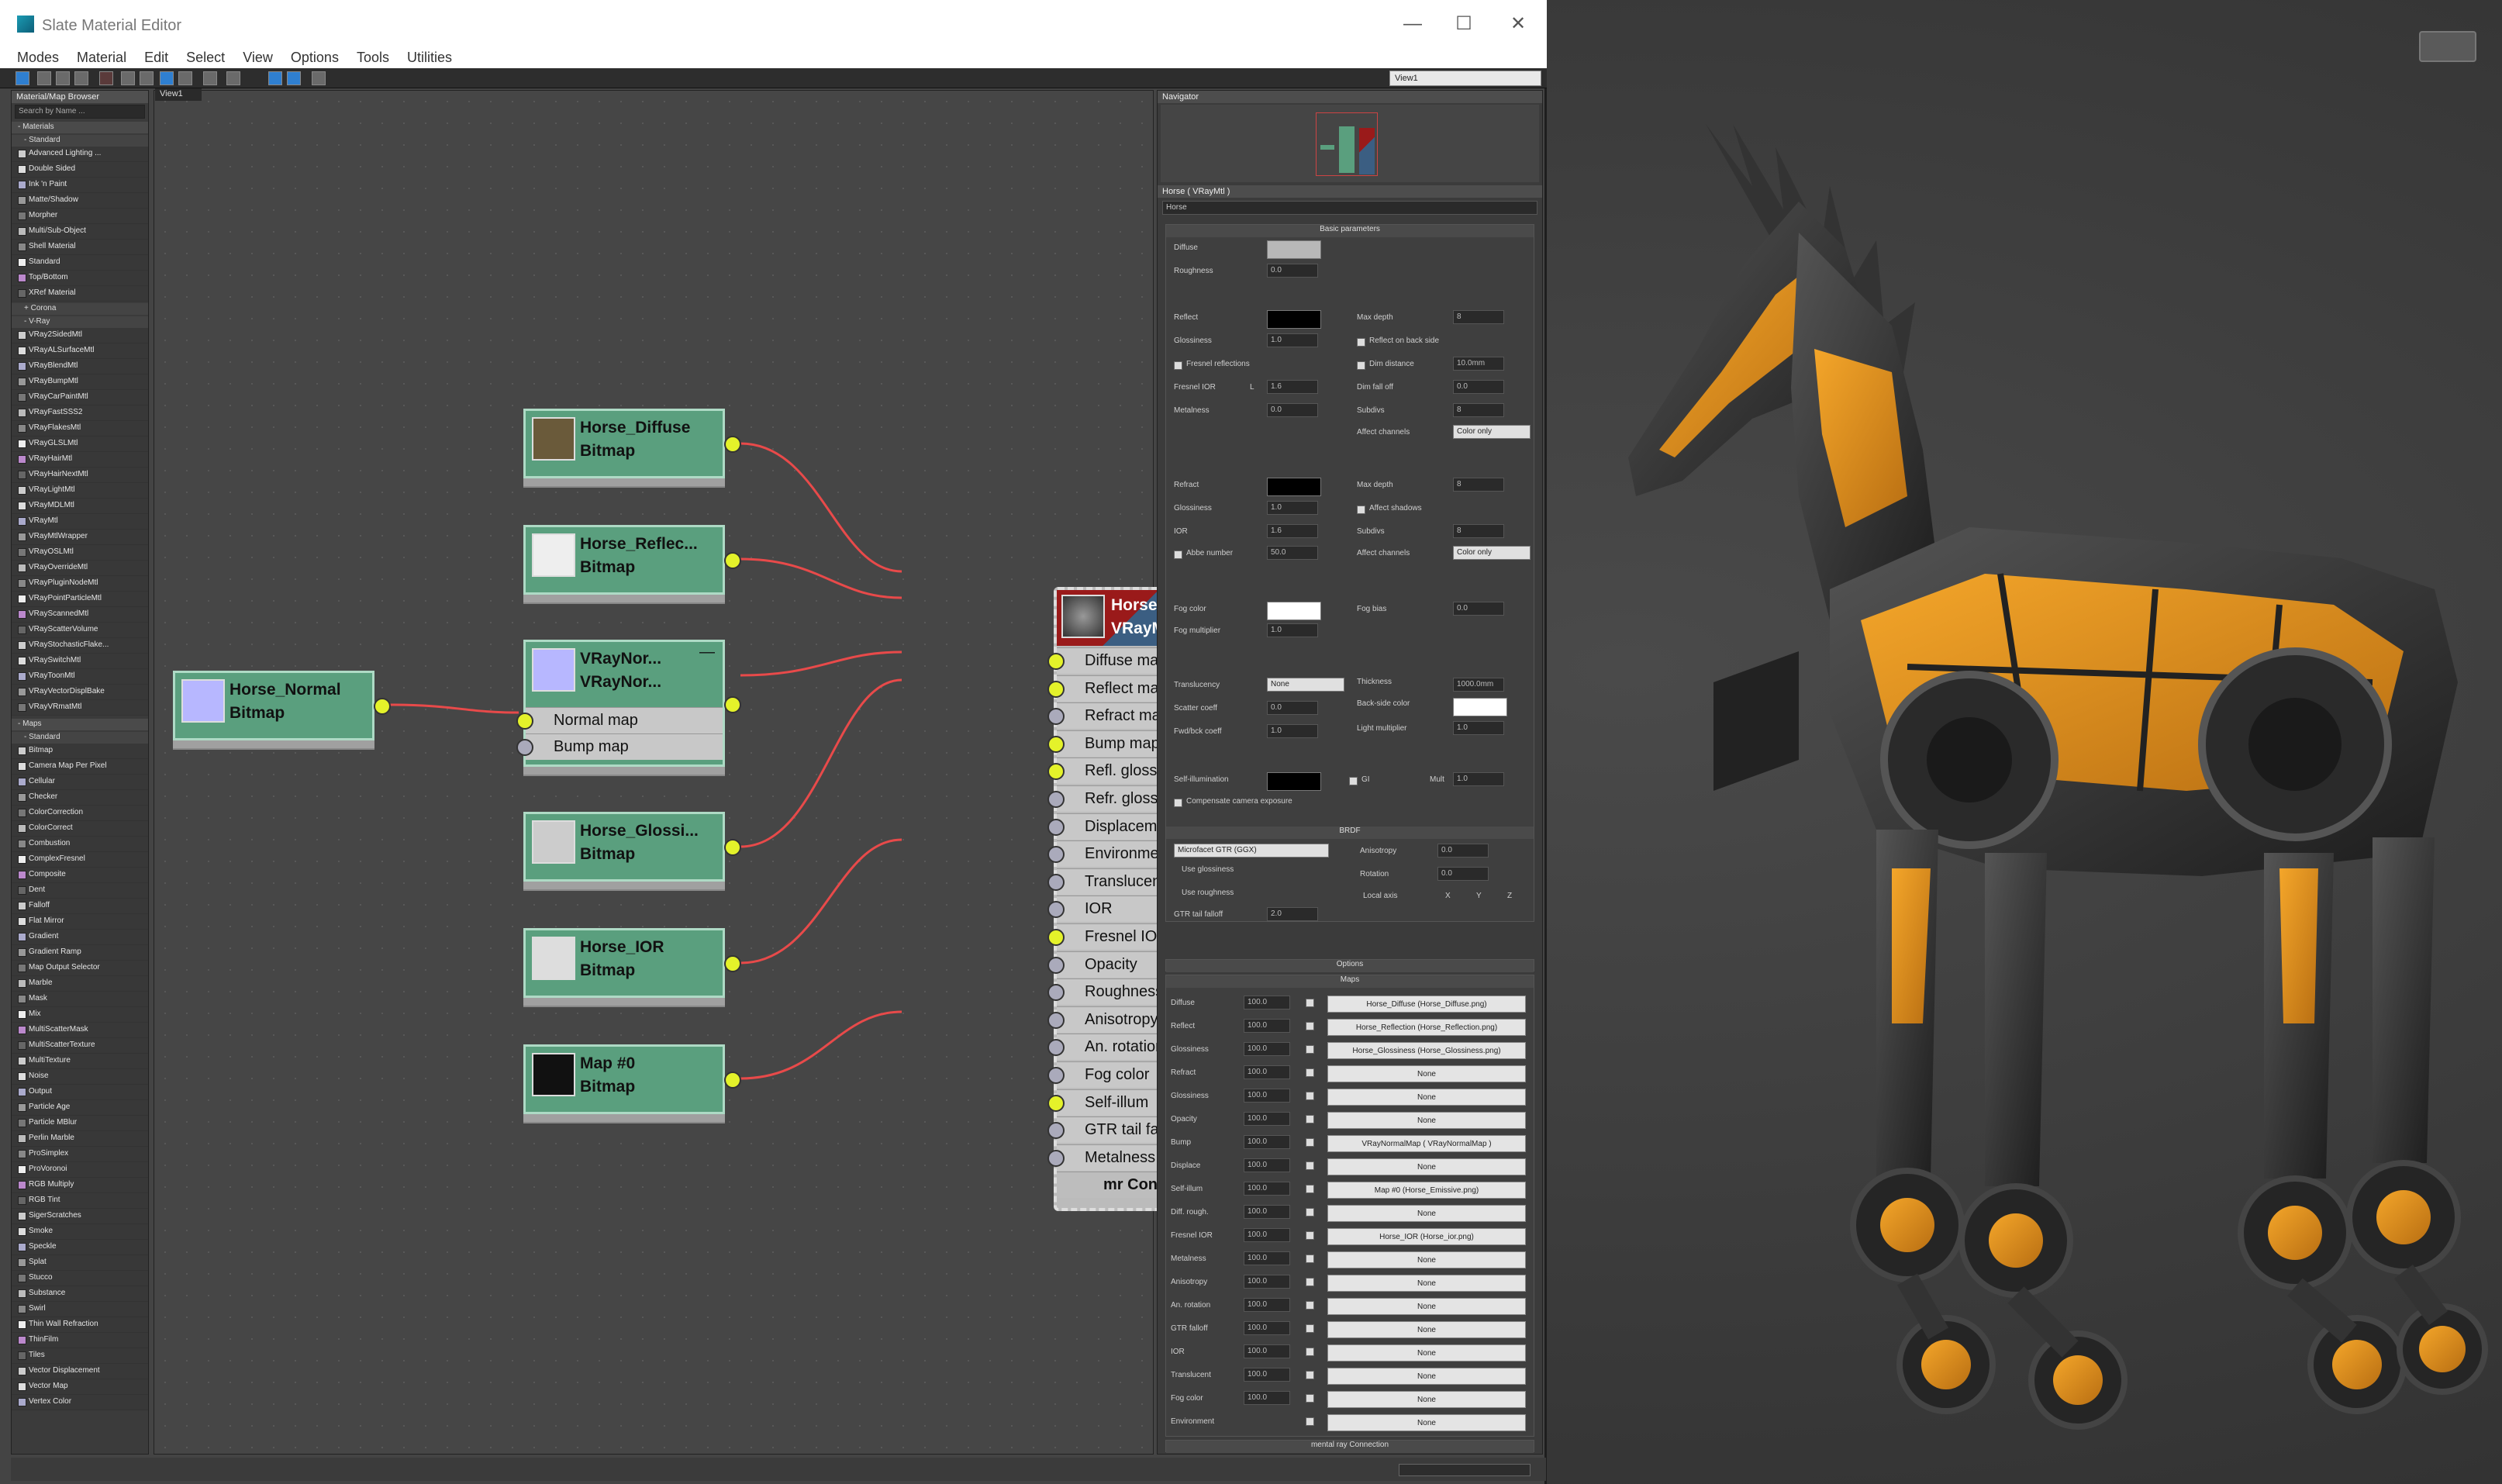 This screenshot has width=2502, height=1484. Describe the element at coordinates (80, 232) in the screenshot. I see `standard-material-item: Multi/Sub-Object` at that location.